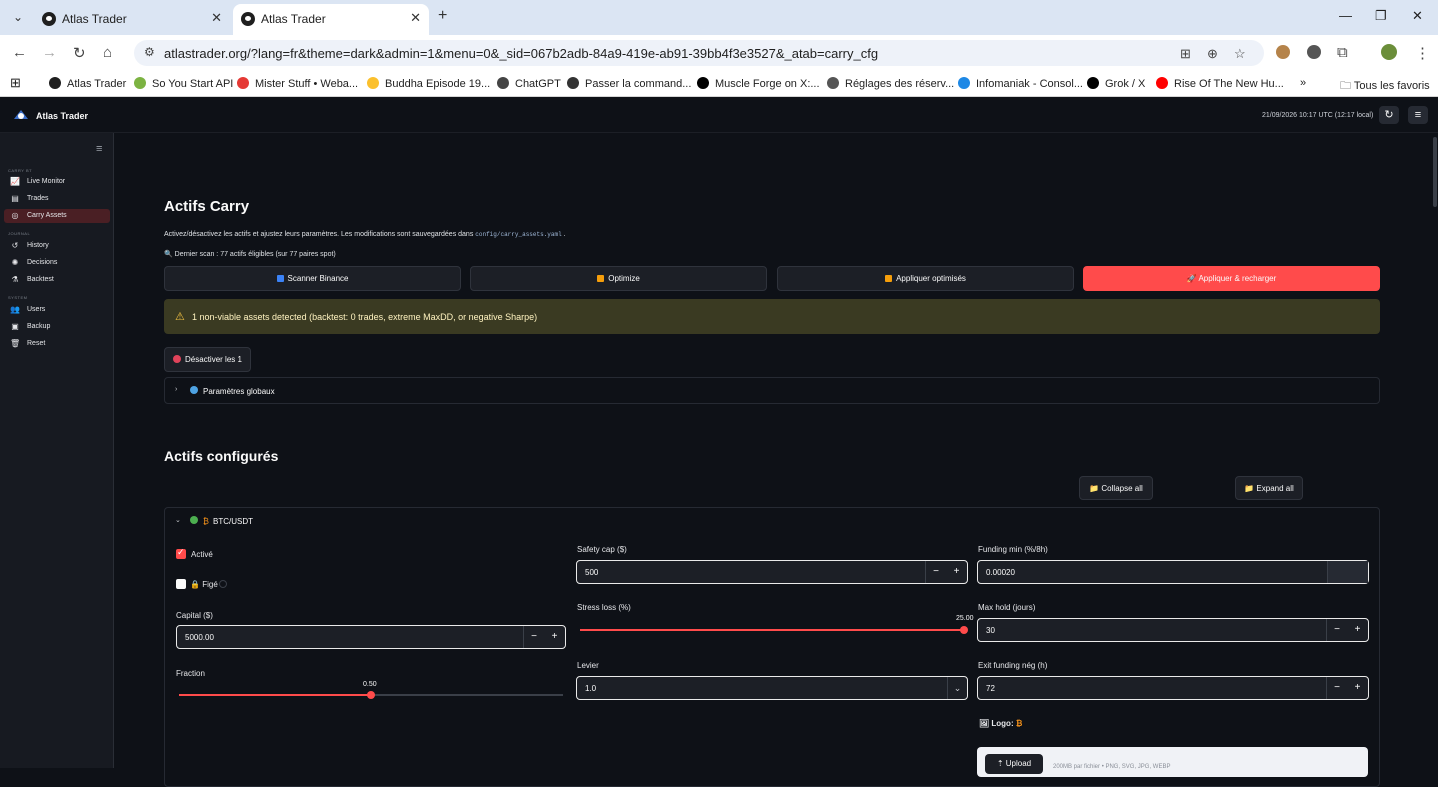 The image size is (1438, 787). Describe the element at coordinates (1116, 488) in the screenshot. I see `collapse-all-button: 📁 Collapse all` at that location.